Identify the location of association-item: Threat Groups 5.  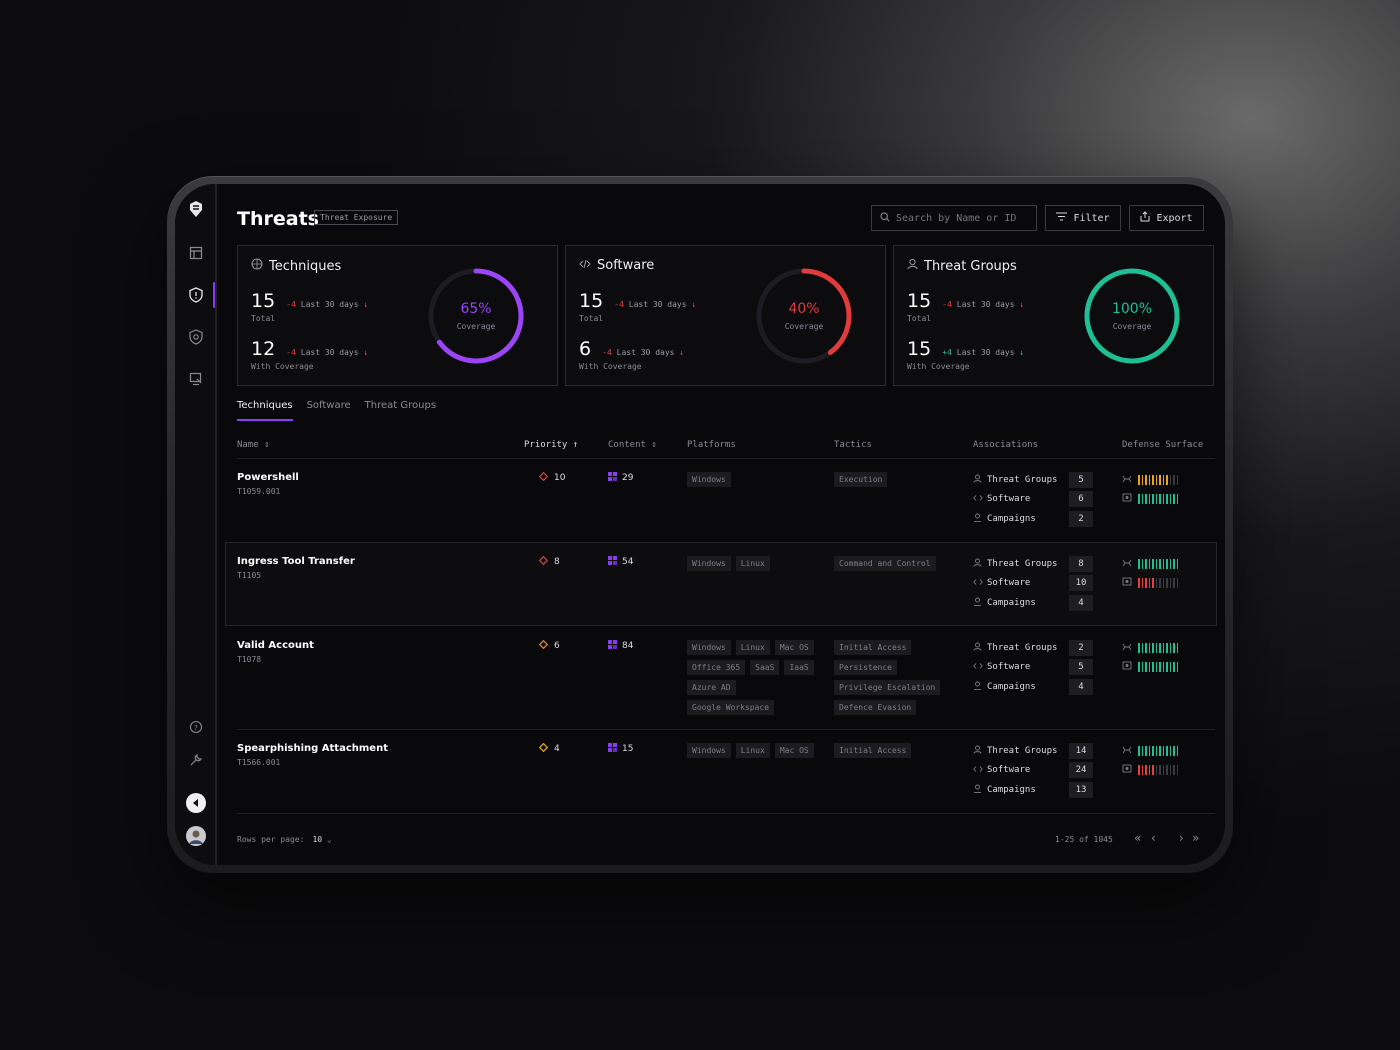
(1033, 480).